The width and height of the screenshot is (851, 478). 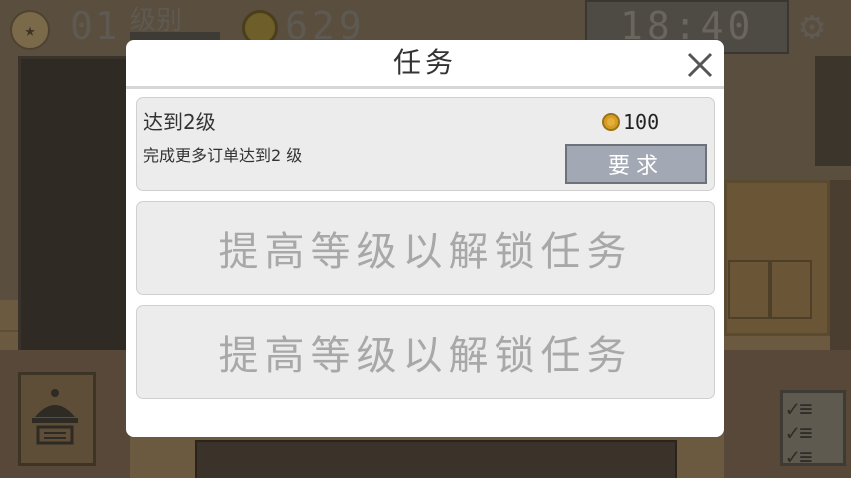 I want to click on star-badge-icon: ★, so click(x=30, y=30).